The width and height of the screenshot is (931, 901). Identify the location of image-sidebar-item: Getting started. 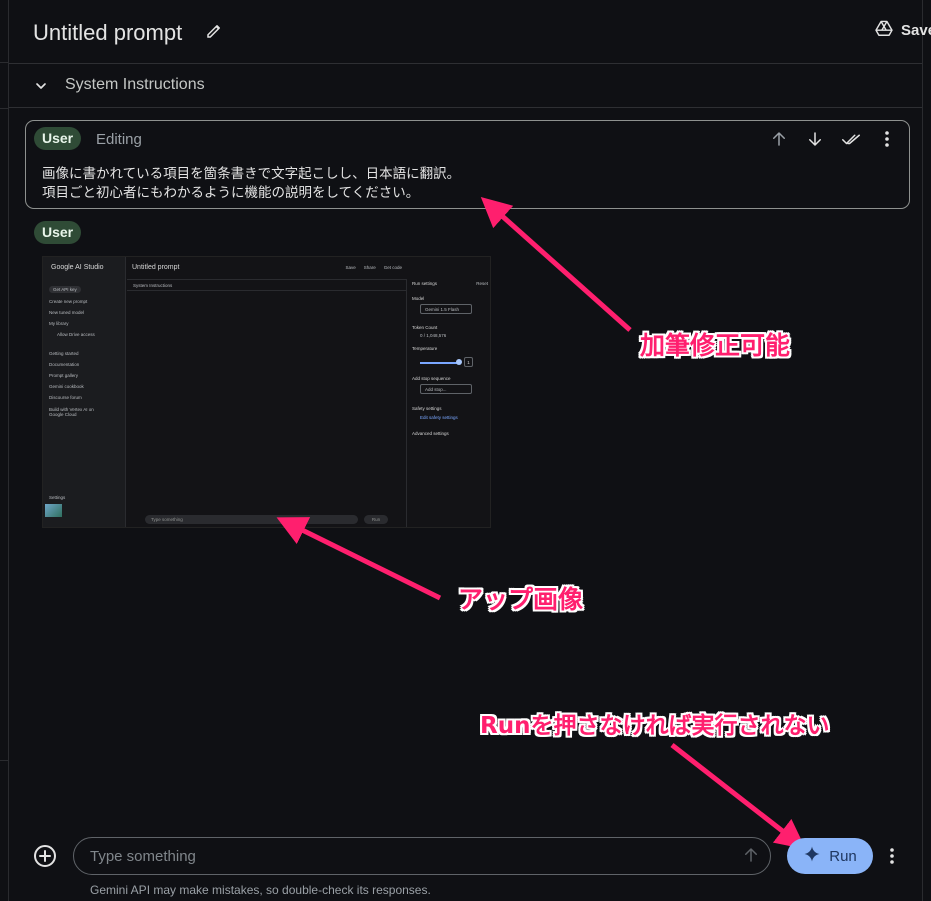
(64, 353).